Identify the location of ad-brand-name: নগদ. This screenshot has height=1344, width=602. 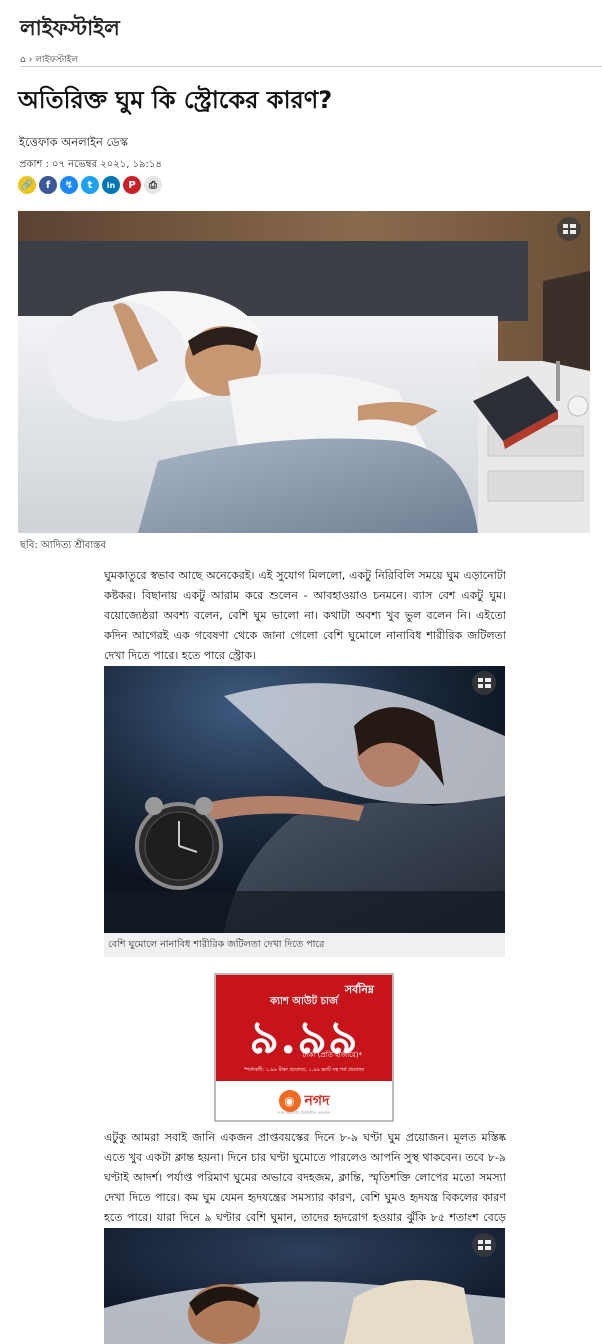
(317, 1100).